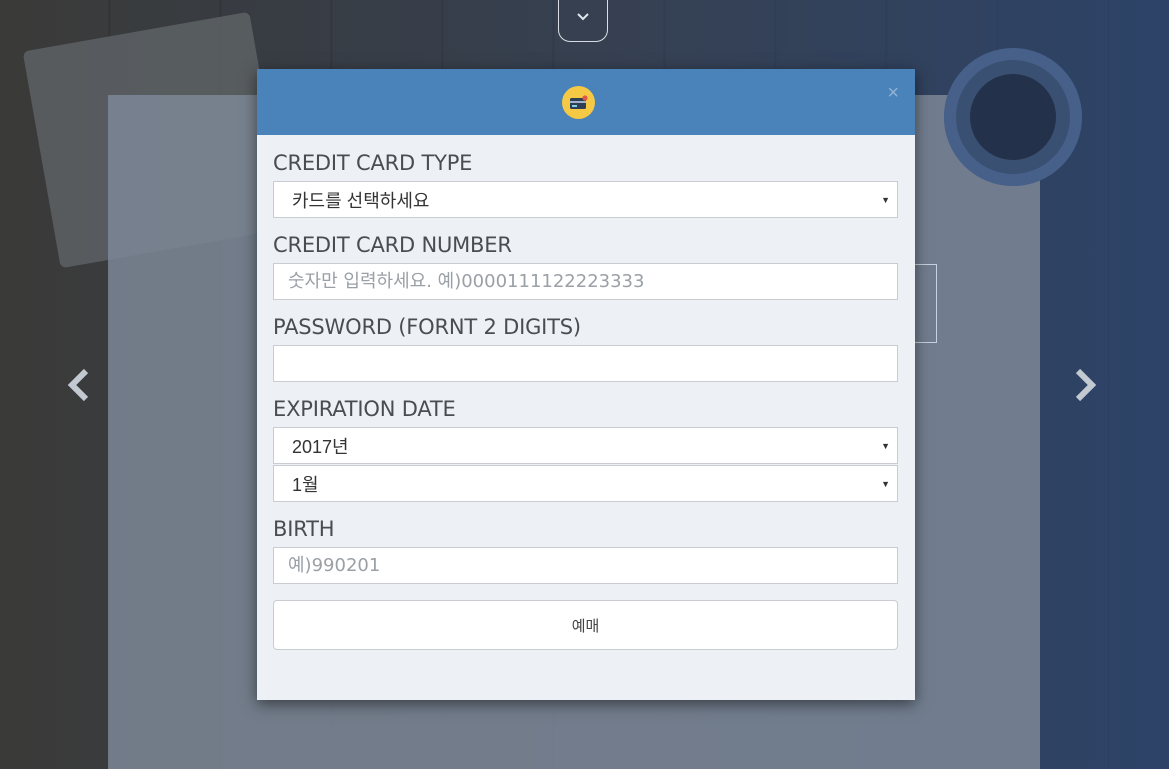  Describe the element at coordinates (1013, 117) in the screenshot. I see `background-cup-inner` at that location.